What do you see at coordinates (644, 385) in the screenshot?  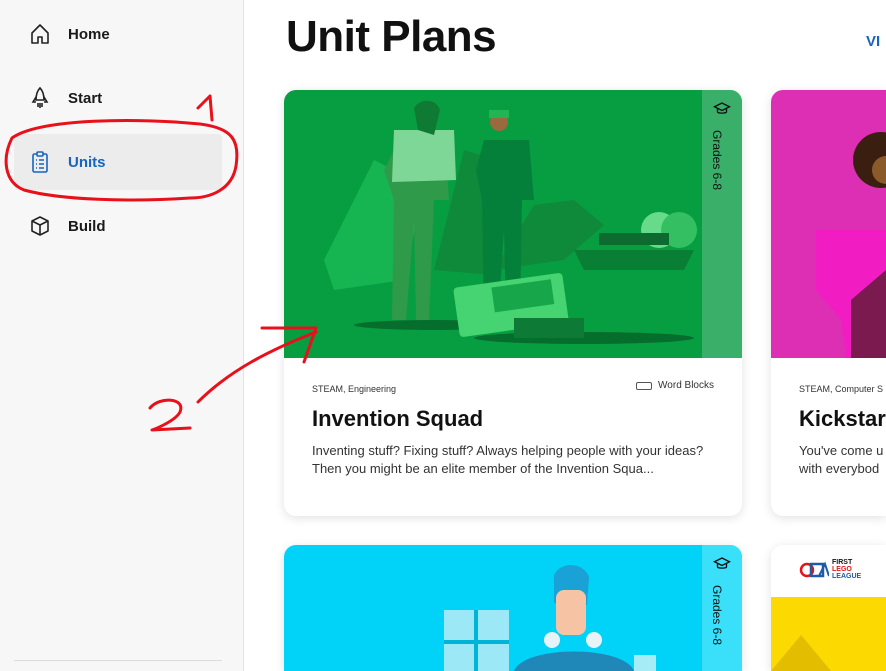 I see `word-blocks-icon` at bounding box center [644, 385].